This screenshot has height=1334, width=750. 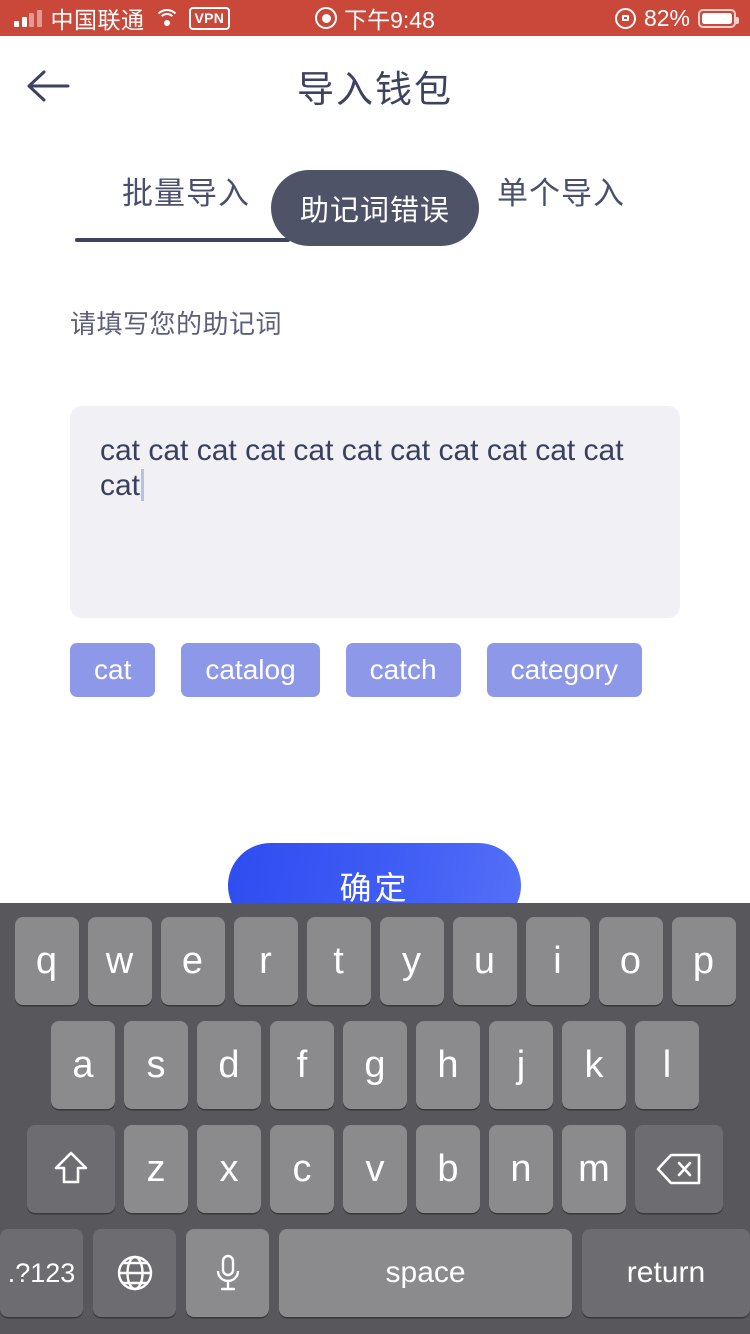 What do you see at coordinates (250, 670) in the screenshot?
I see `suggestion-chip: catalog` at bounding box center [250, 670].